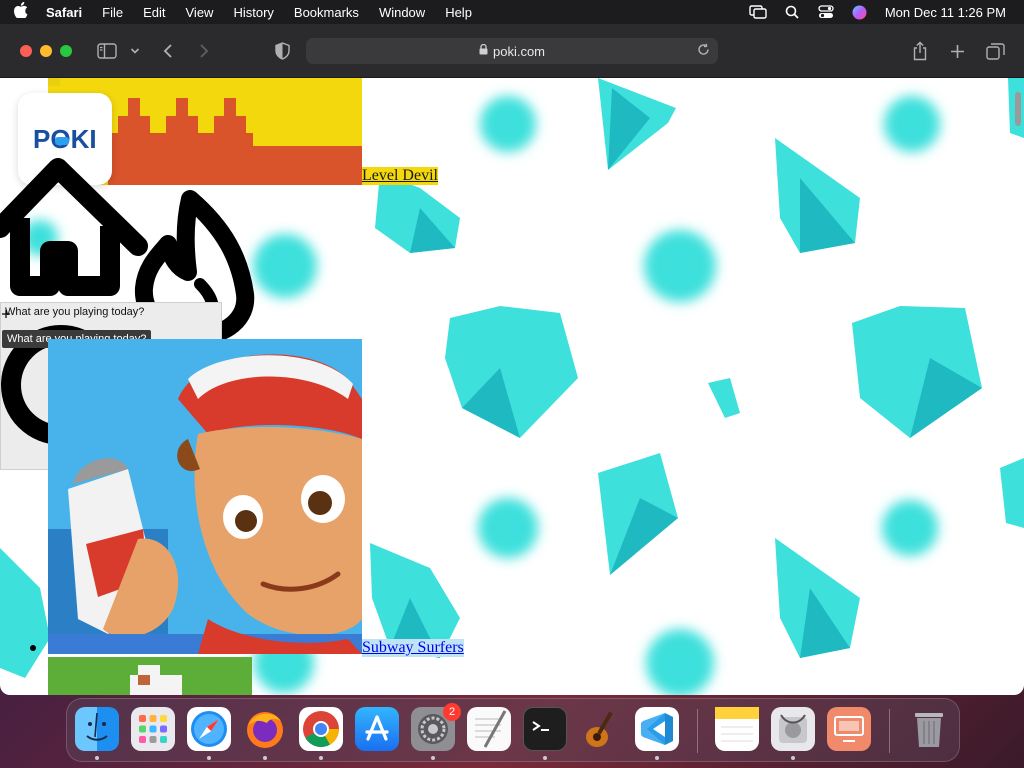  I want to click on reload-icon, so click(703, 51).